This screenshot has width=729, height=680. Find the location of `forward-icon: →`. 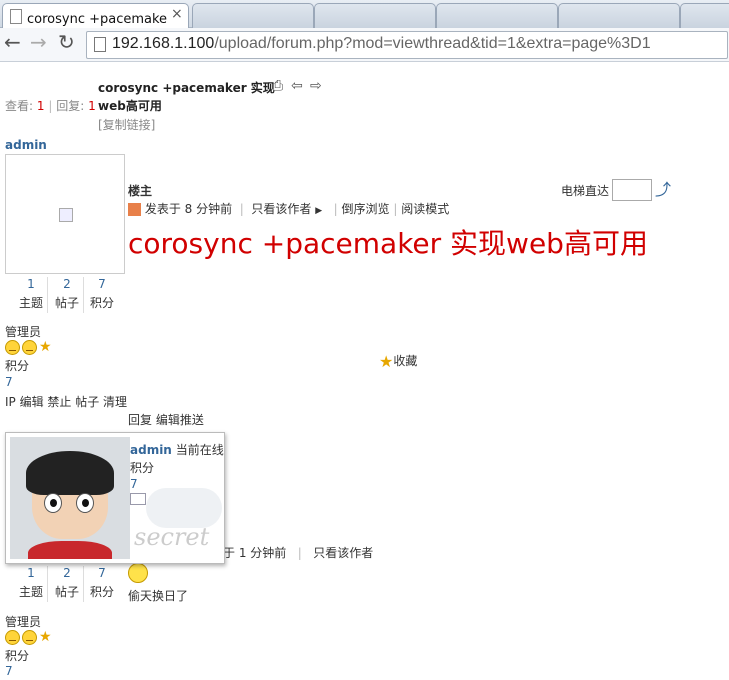

forward-icon: → is located at coordinates (38, 42).